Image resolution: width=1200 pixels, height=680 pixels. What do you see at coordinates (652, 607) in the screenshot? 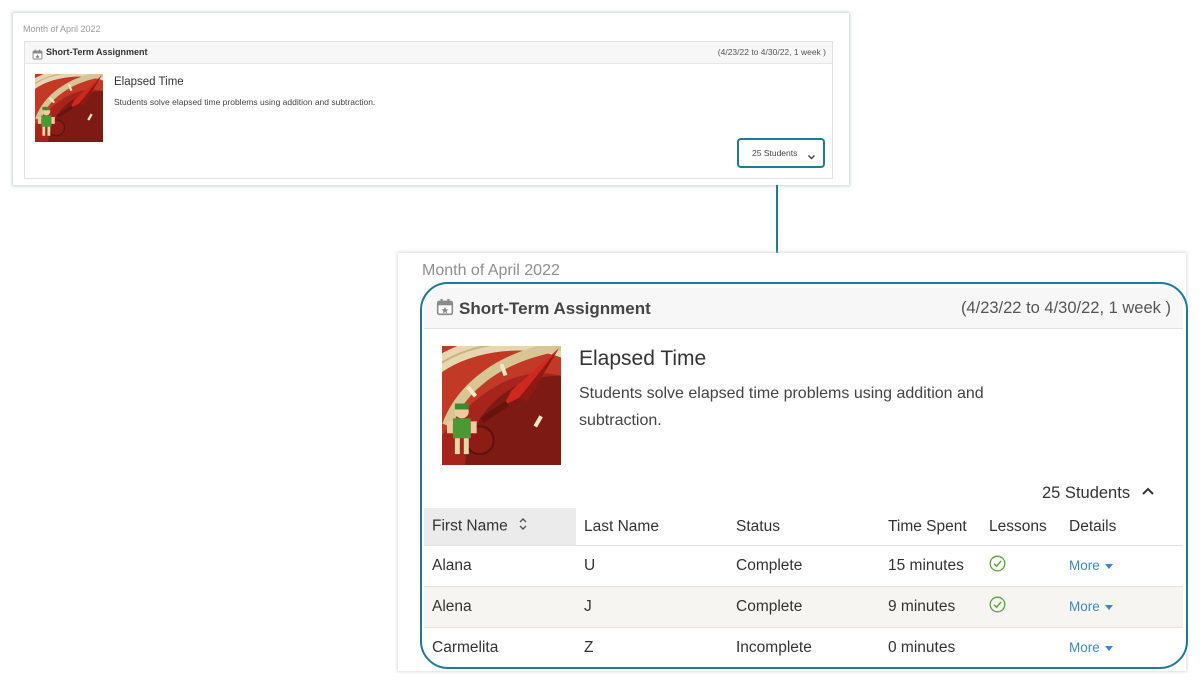
I see `last-name-cell: J` at bounding box center [652, 607].